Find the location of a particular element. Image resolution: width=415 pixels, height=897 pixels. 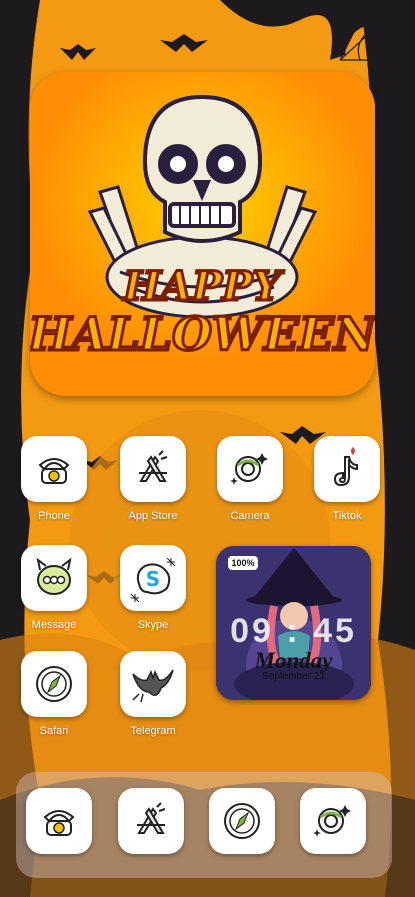

hero-line2: HALLOWEEN is located at coordinates (202, 334).